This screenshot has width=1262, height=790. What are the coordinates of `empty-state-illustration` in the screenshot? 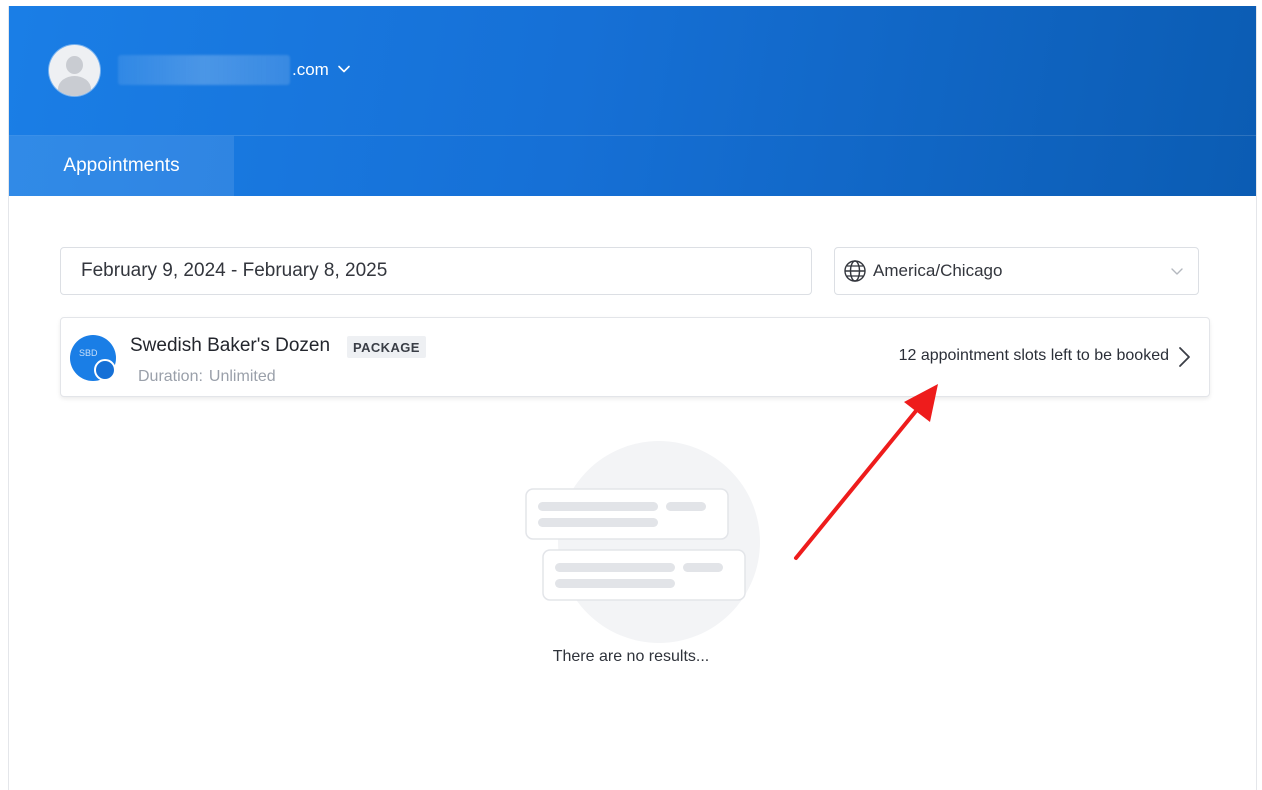 It's located at (642, 542).